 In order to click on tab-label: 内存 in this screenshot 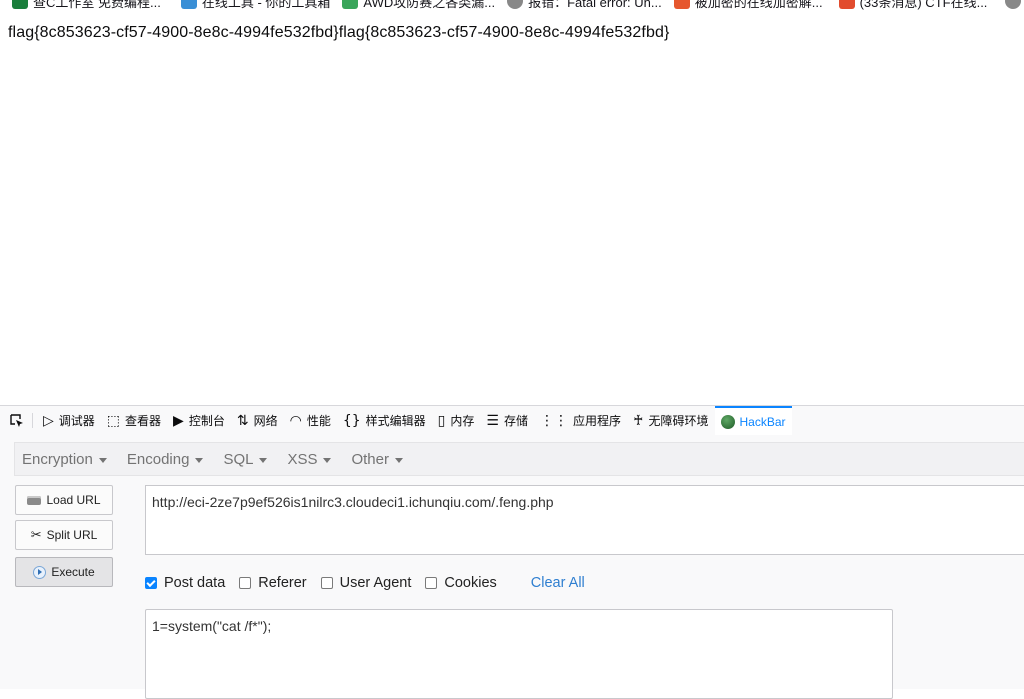, I will do `click(462, 421)`.